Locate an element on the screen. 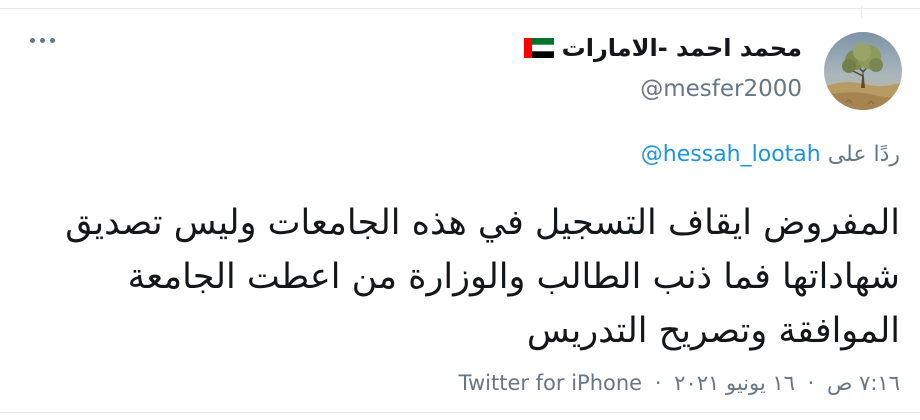 The width and height of the screenshot is (920, 420). reply-prefix: ردًا على is located at coordinates (863, 154).